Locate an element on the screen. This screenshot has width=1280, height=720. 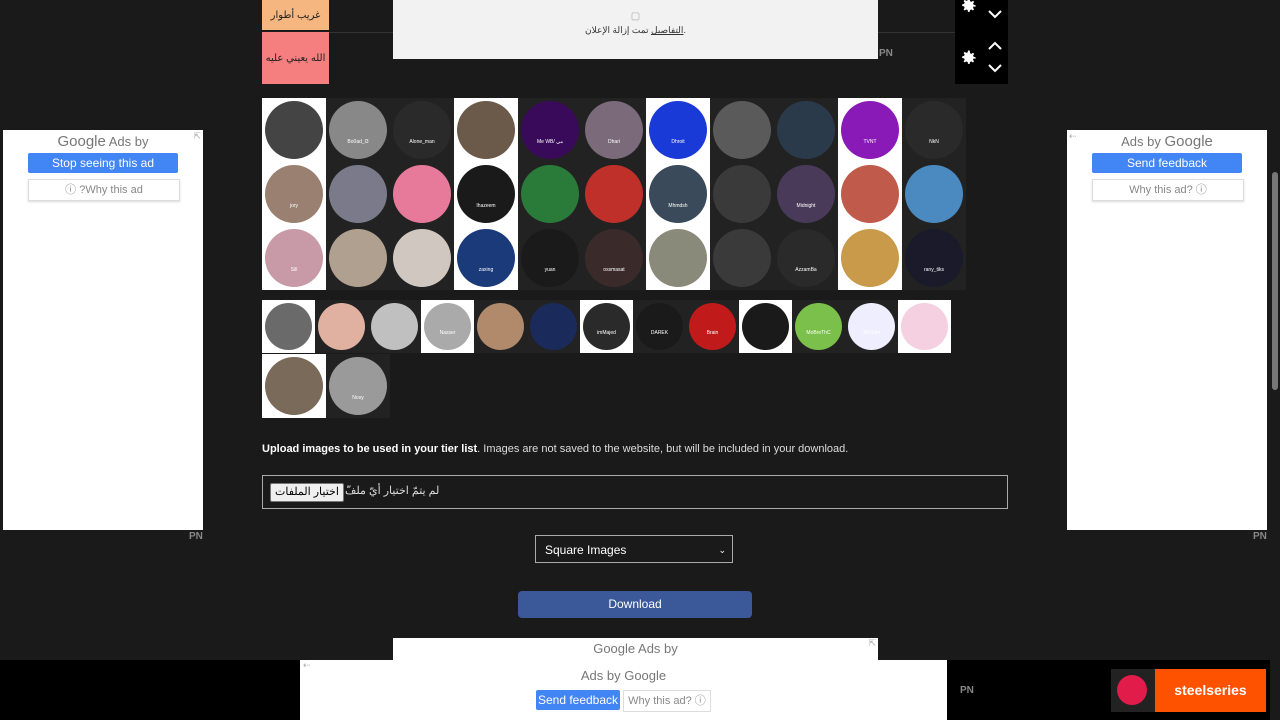
steelseries-banner: steelseries is located at coordinates (1210, 690).